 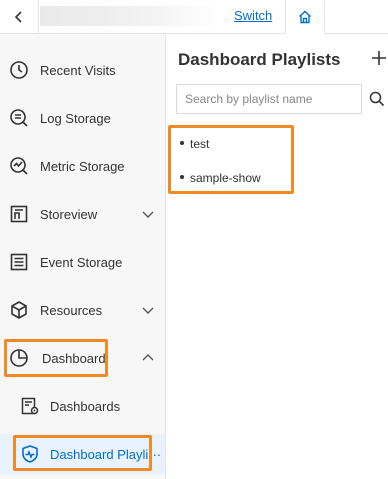 I want to click on chevron-up-icon, so click(x=148, y=358).